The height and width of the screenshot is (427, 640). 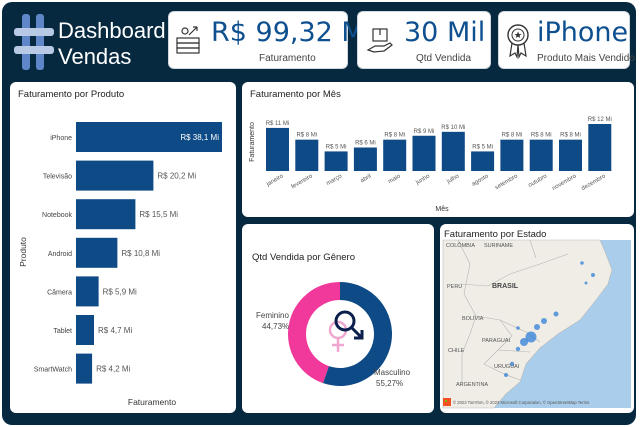 What do you see at coordinates (496, 341) in the screenshot?
I see `map-label-paraguai: PARAGUAI` at bounding box center [496, 341].